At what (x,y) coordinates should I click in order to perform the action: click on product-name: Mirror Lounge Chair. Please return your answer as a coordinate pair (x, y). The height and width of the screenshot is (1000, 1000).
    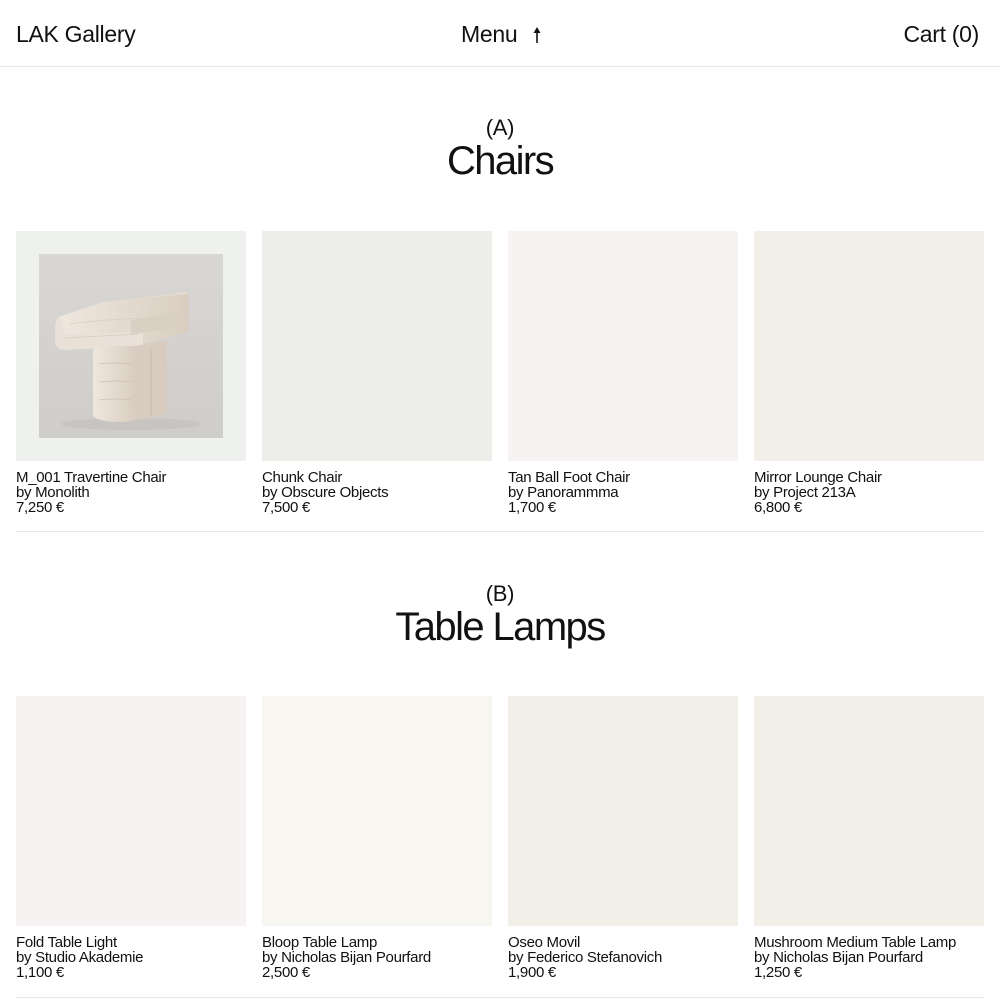
    Looking at the image, I should click on (869, 477).